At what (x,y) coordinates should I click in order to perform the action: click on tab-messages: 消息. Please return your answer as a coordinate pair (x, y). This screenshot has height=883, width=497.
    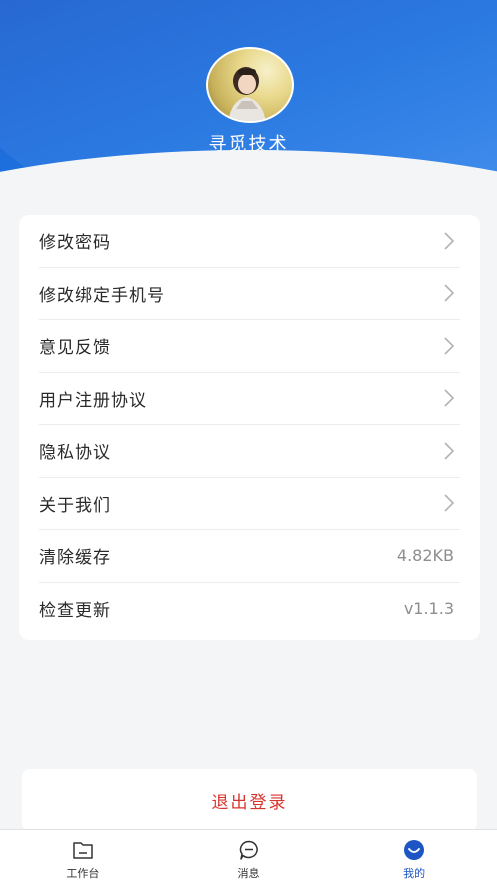
    Looking at the image, I should click on (249, 856).